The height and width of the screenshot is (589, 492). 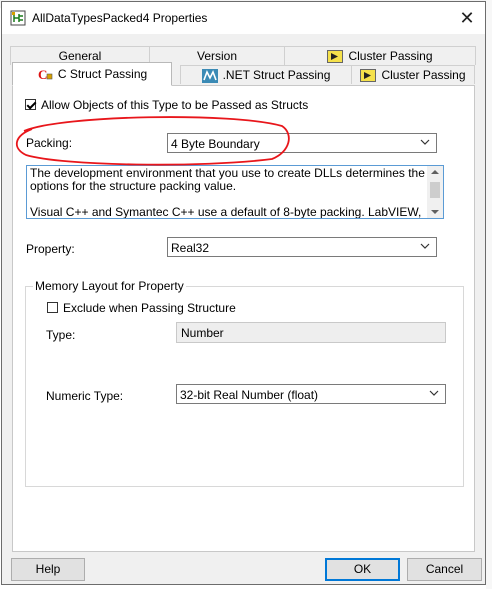 I want to click on numeric-type-select: 32-bit Real Number (float), so click(x=311, y=394).